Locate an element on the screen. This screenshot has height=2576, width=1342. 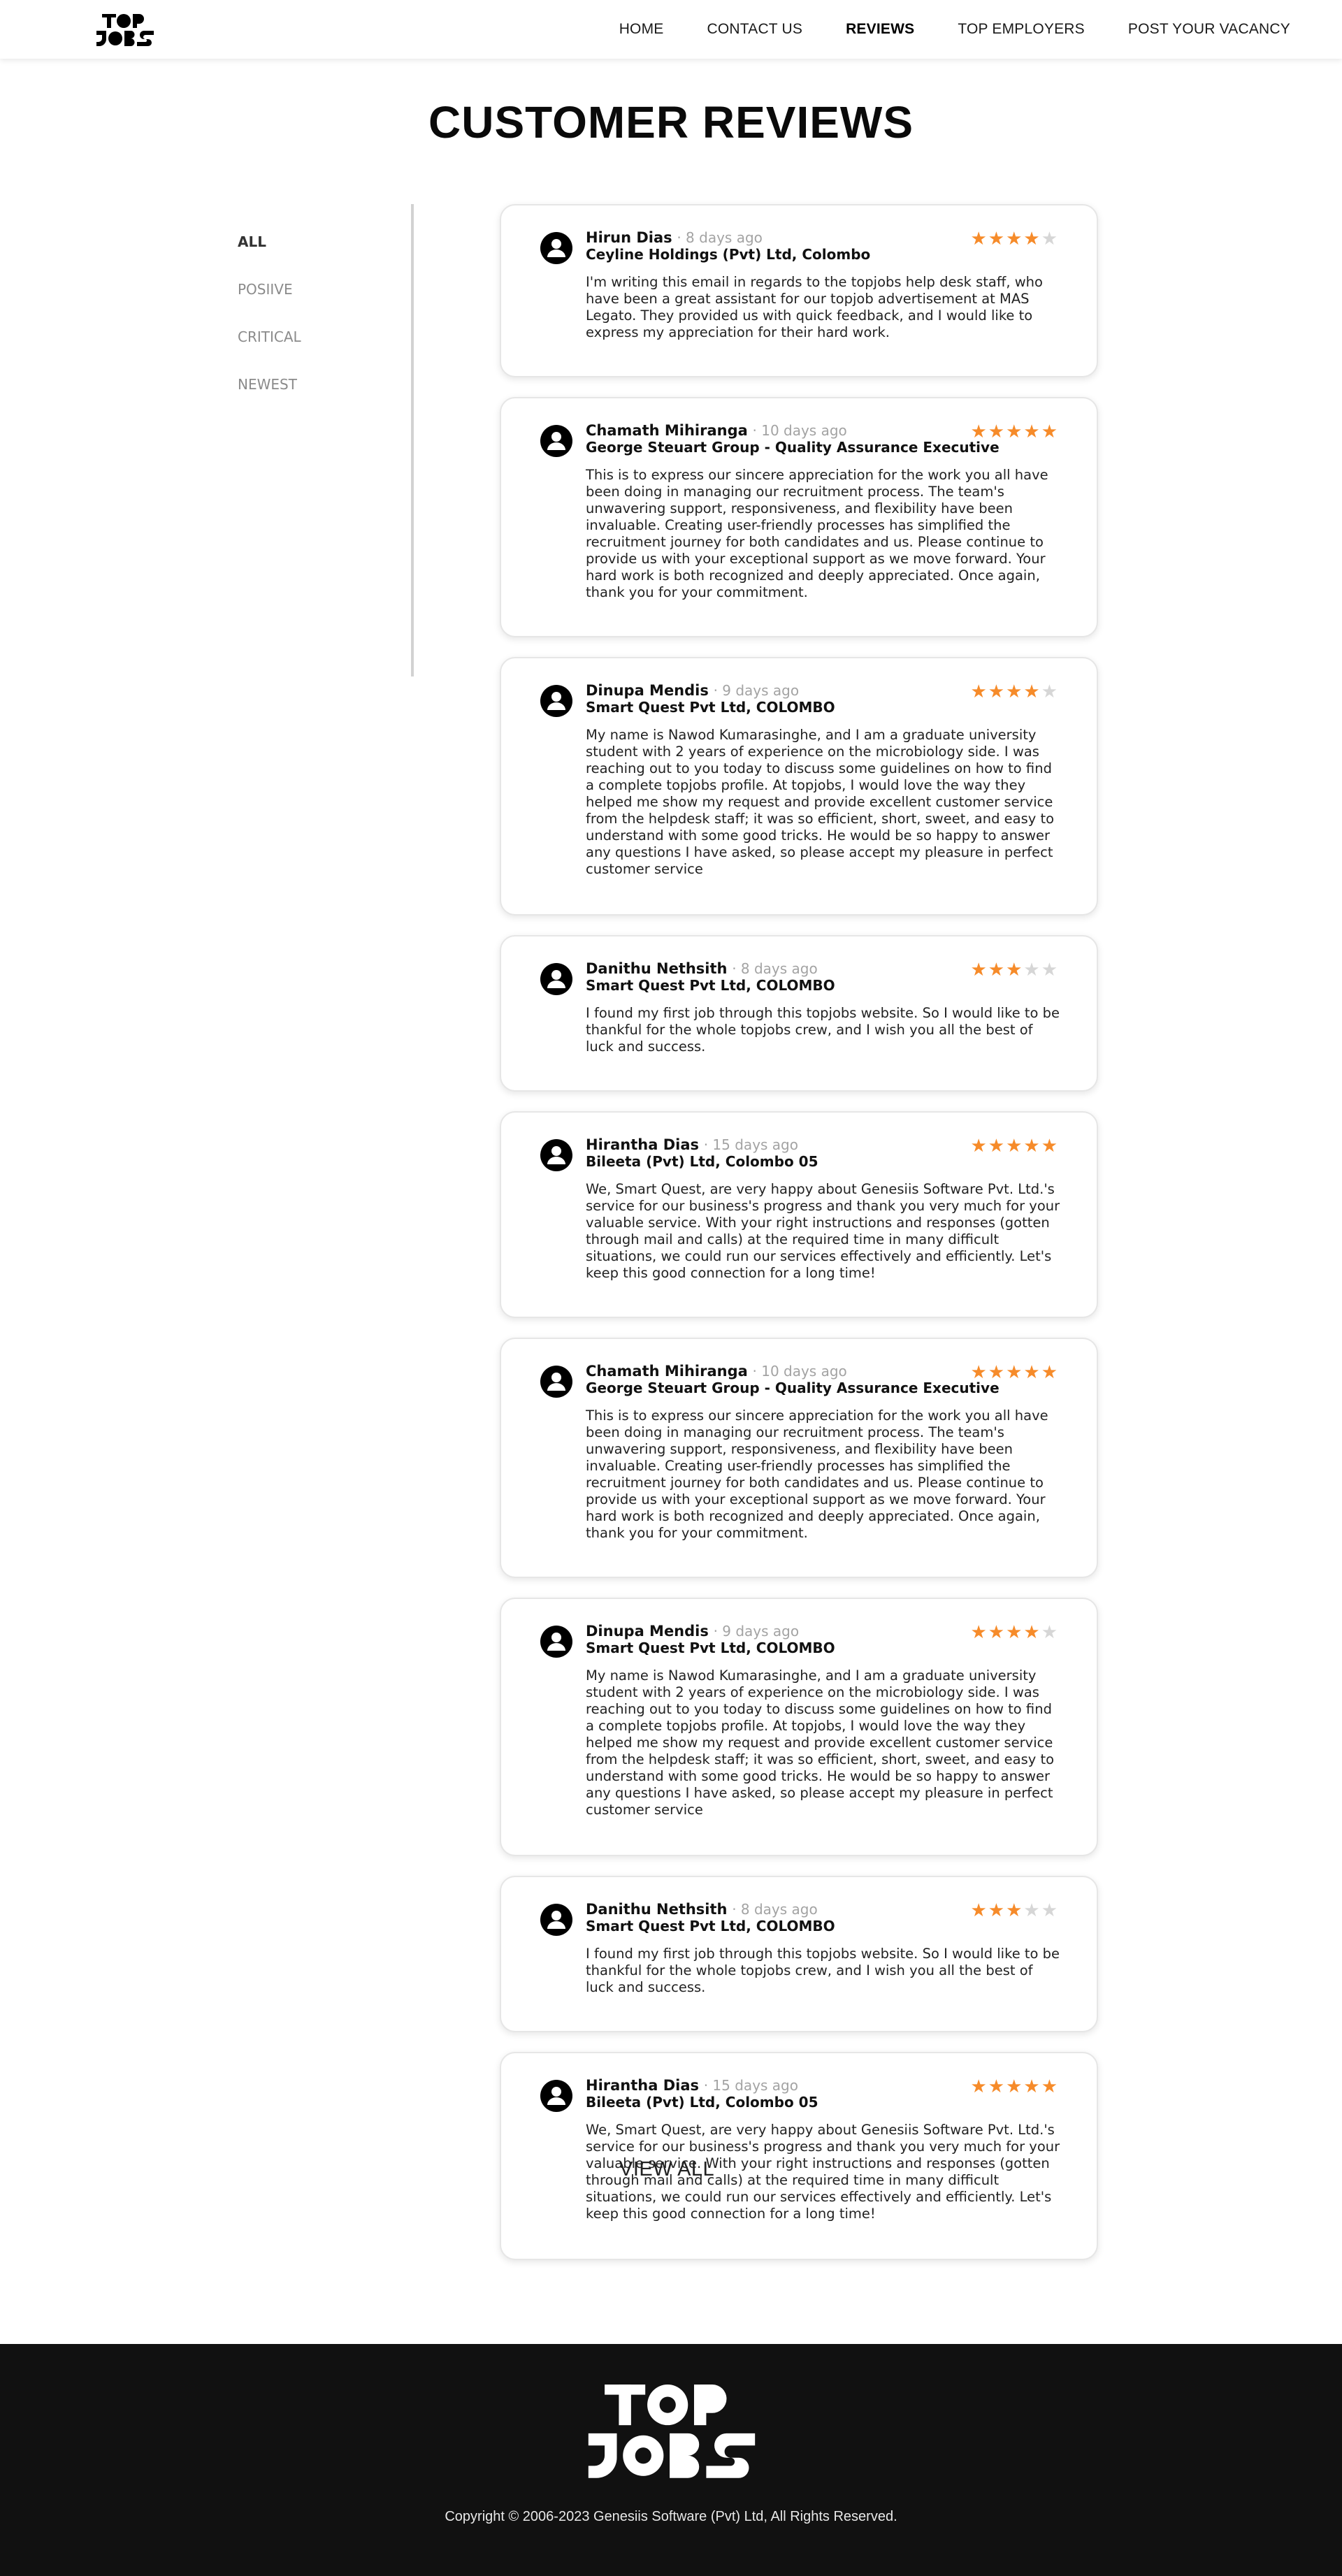
sidebar-divider is located at coordinates (412, 440).